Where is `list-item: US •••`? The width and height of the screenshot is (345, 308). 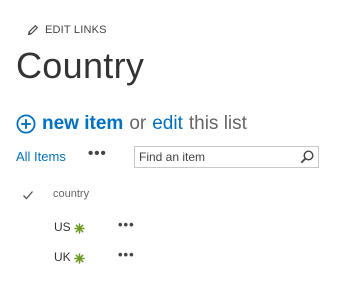
list-item: US ••• is located at coordinates (184, 227).